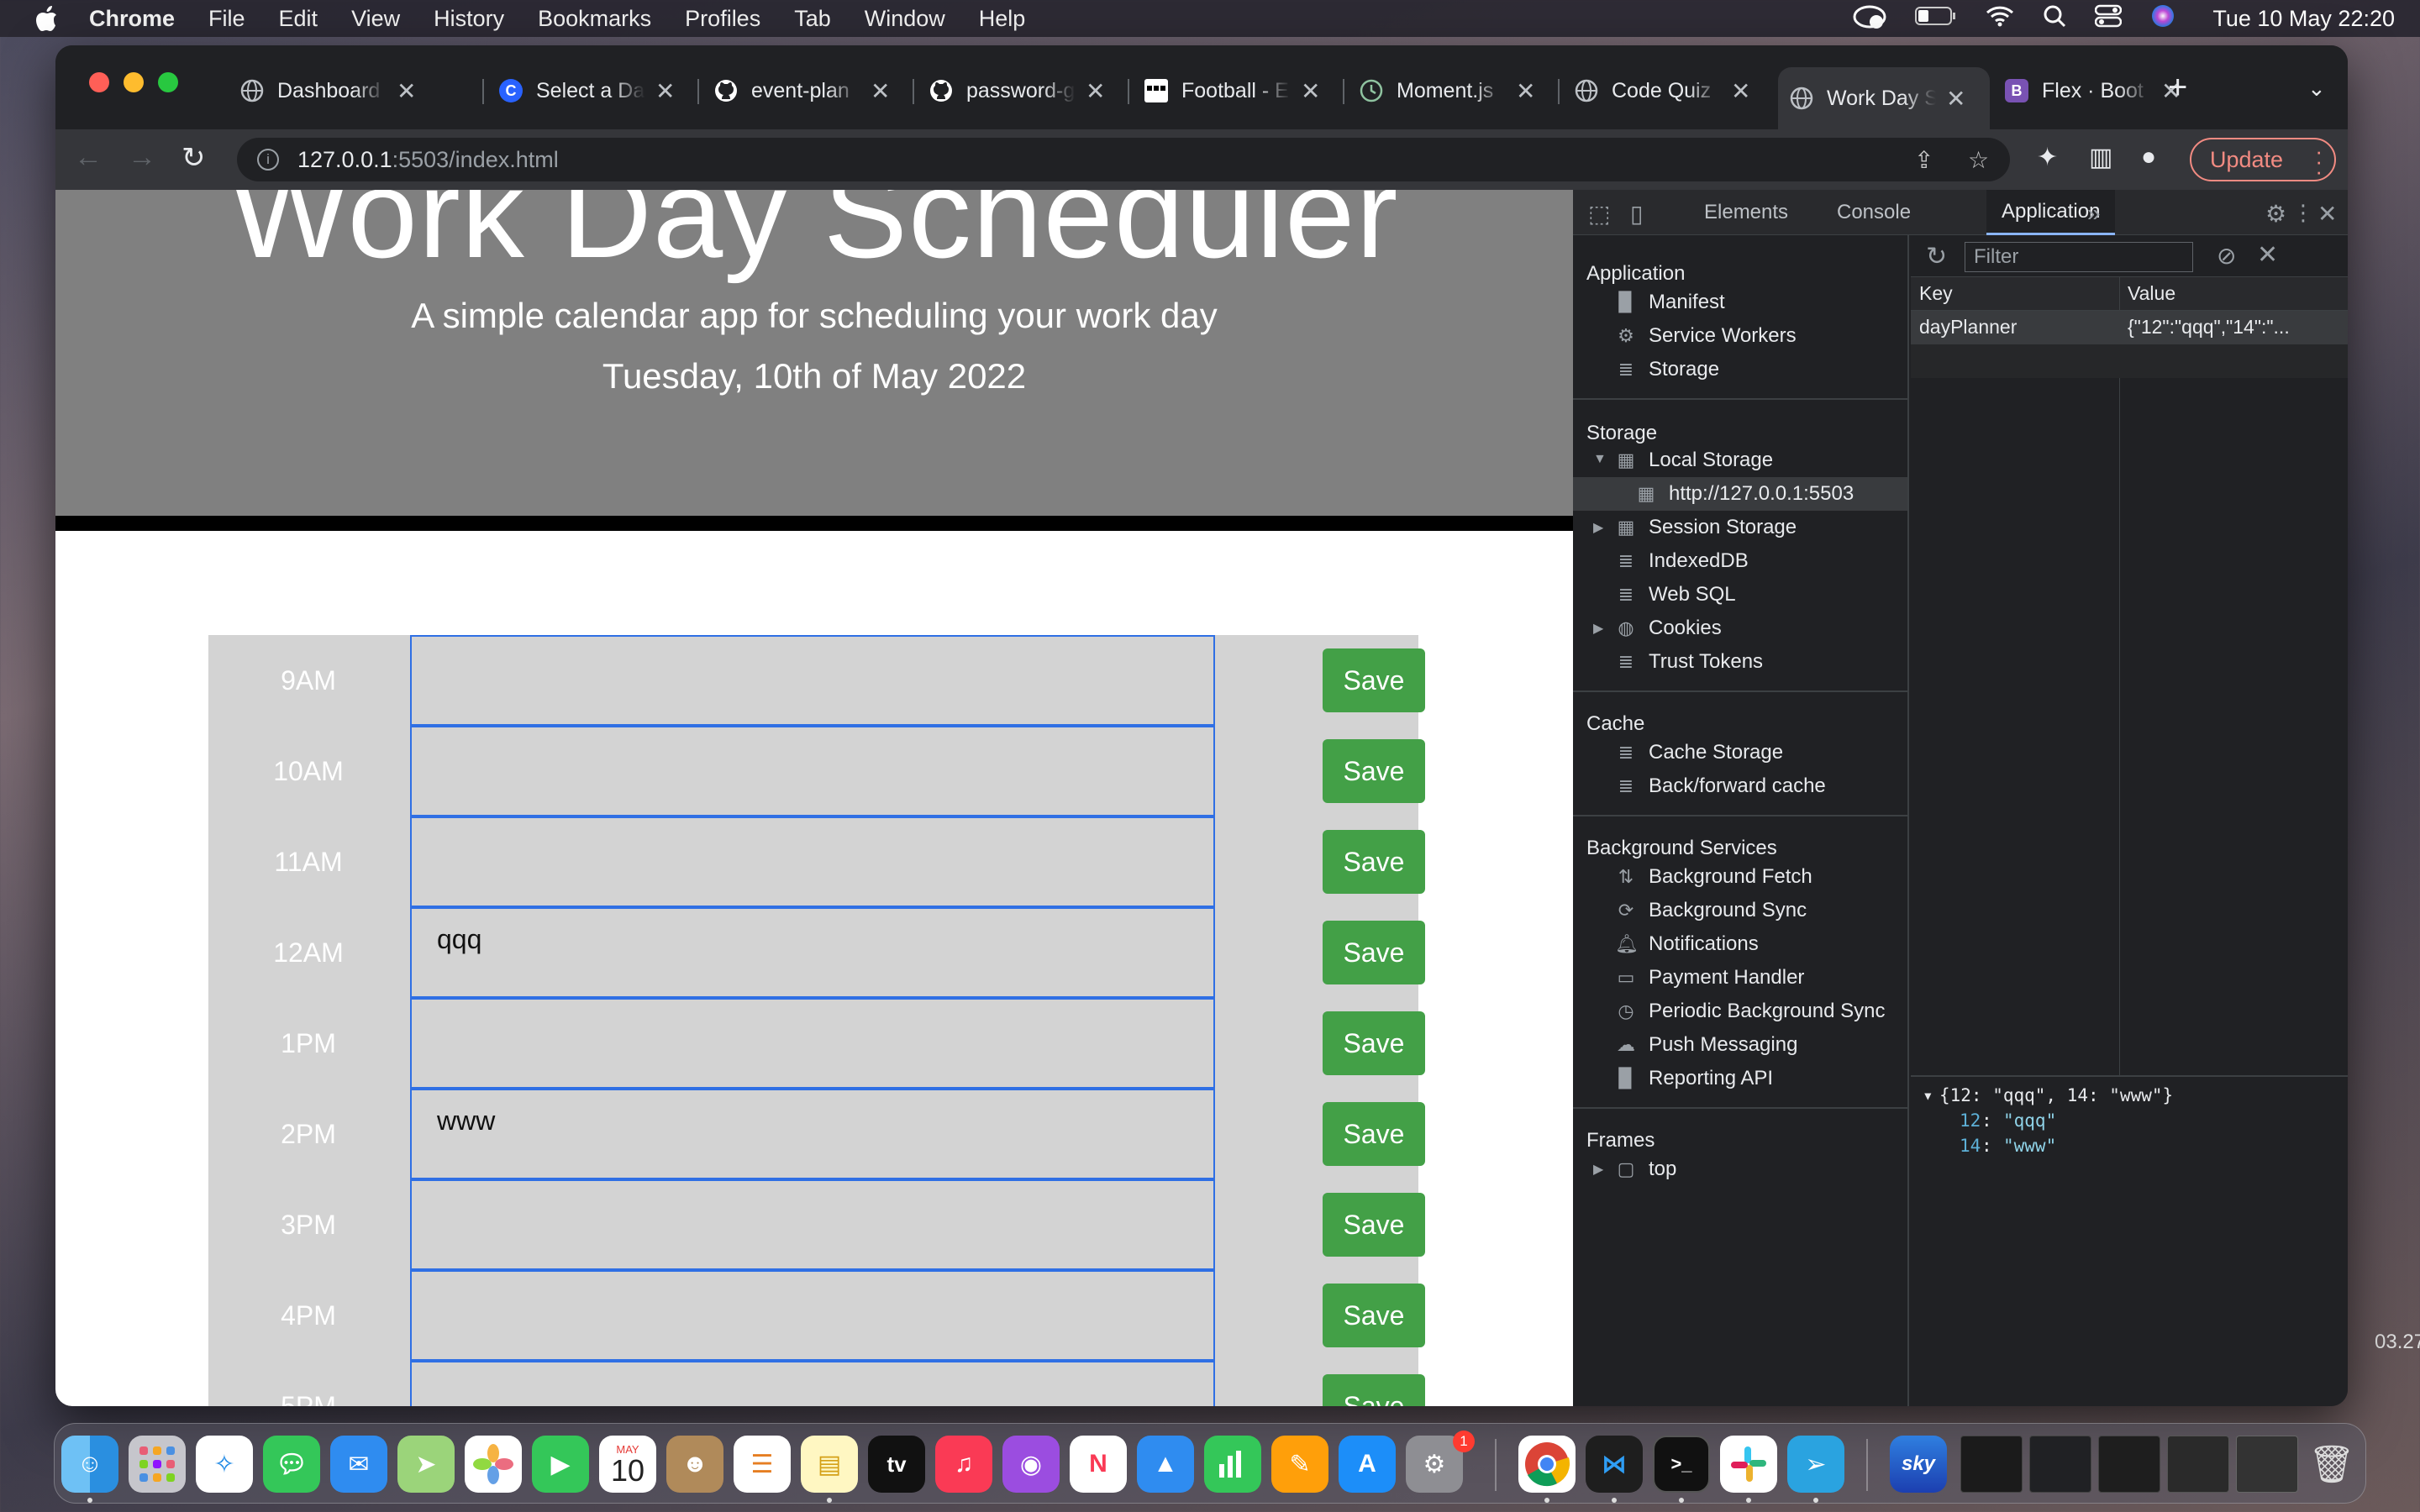 The image size is (2420, 1512). What do you see at coordinates (1615, 1464) in the screenshot?
I see `vscode-icon: ⋈` at bounding box center [1615, 1464].